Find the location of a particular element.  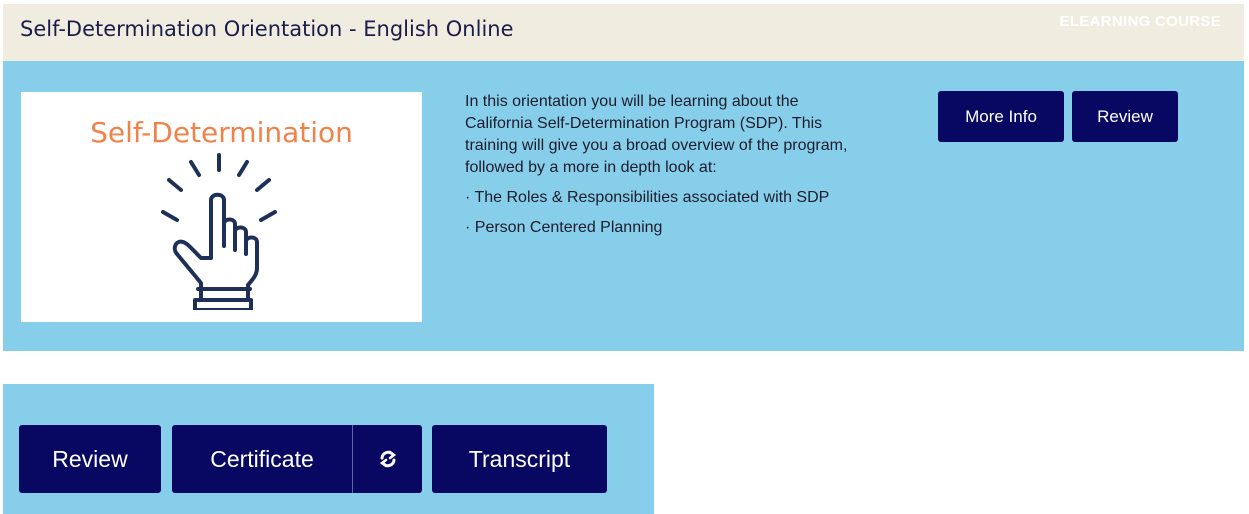

thumbnail-title: Self-Determination is located at coordinates (221, 132).